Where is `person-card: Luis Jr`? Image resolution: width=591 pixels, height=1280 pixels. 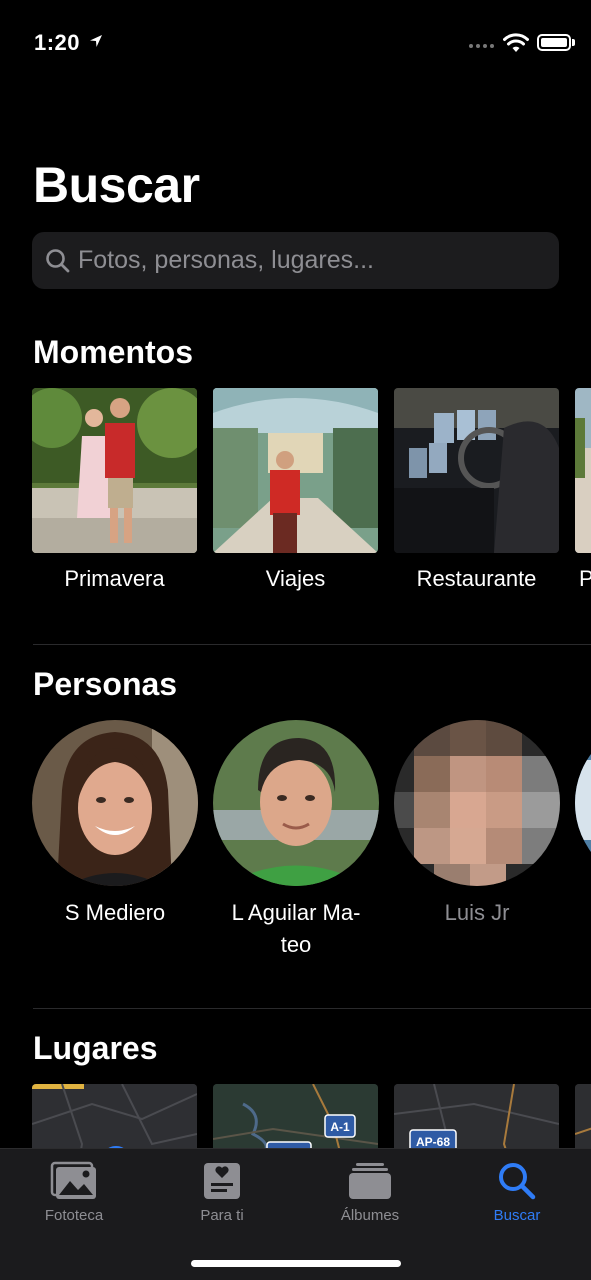
person-card: Luis Jr is located at coordinates (477, 822).